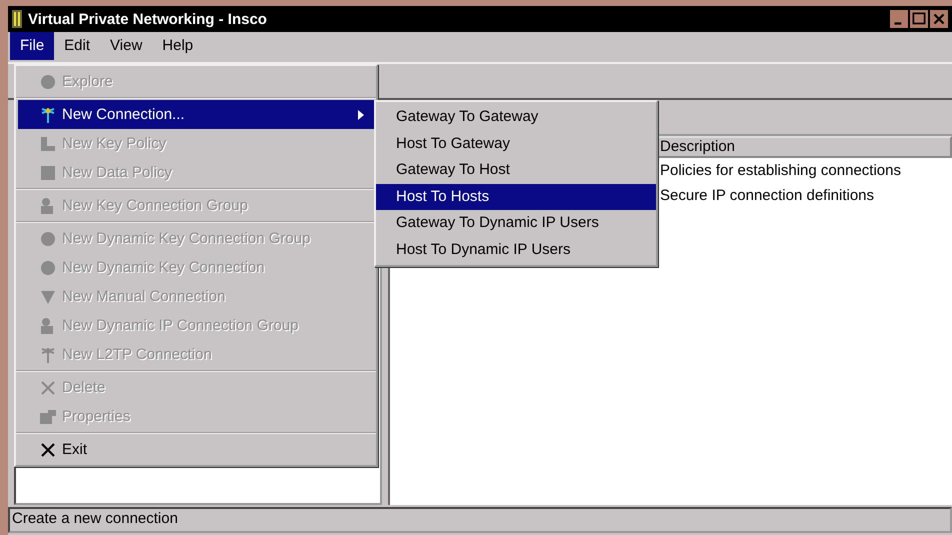  What do you see at coordinates (17, 19) in the screenshot?
I see `app-icon` at bounding box center [17, 19].